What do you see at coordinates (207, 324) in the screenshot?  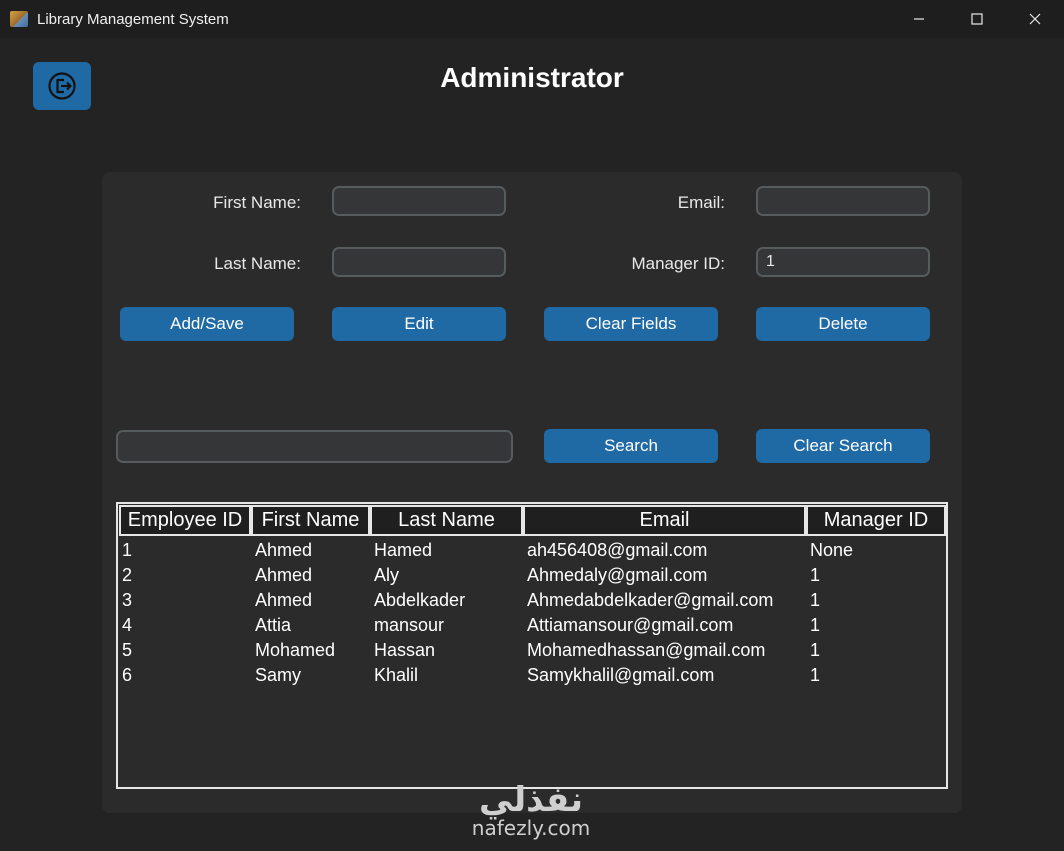 I see `add-save-button: Add/Save` at bounding box center [207, 324].